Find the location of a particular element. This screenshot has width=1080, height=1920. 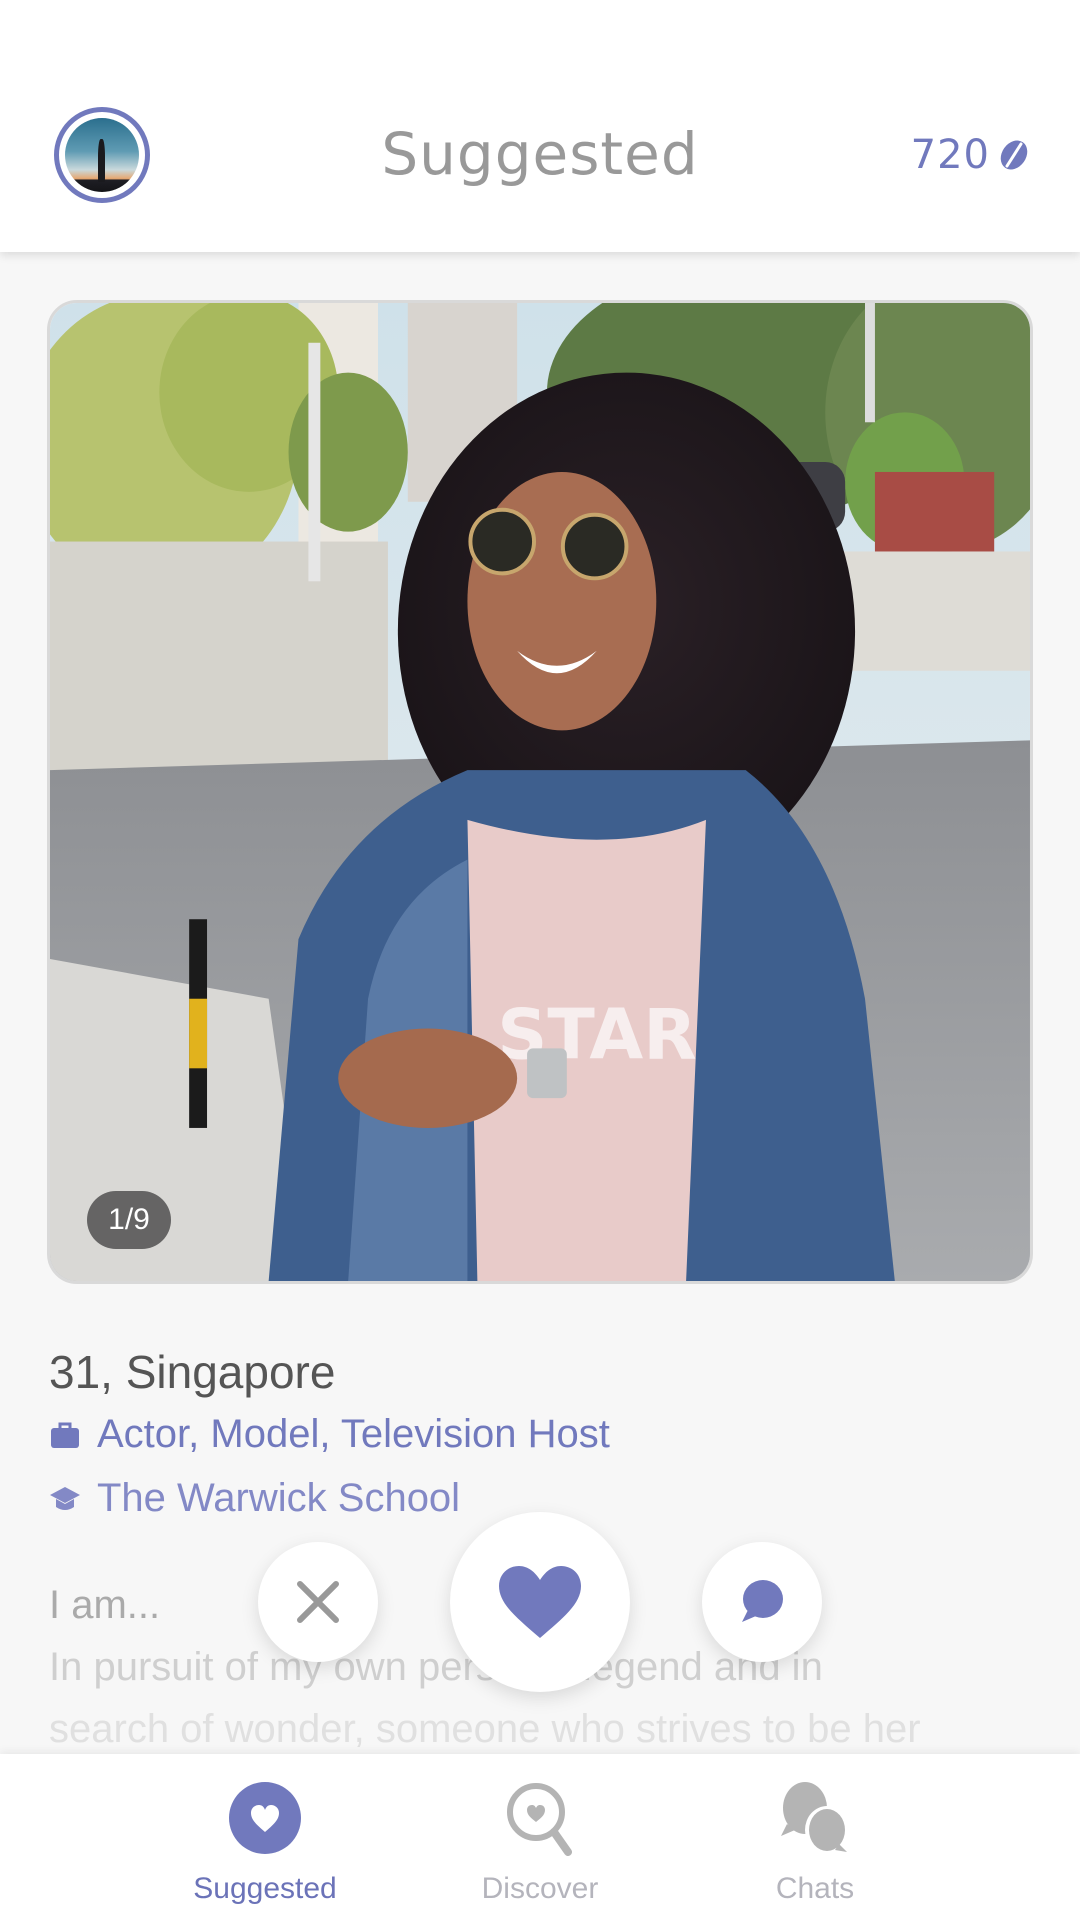

graduation-cap-icon is located at coordinates (65, 1498).